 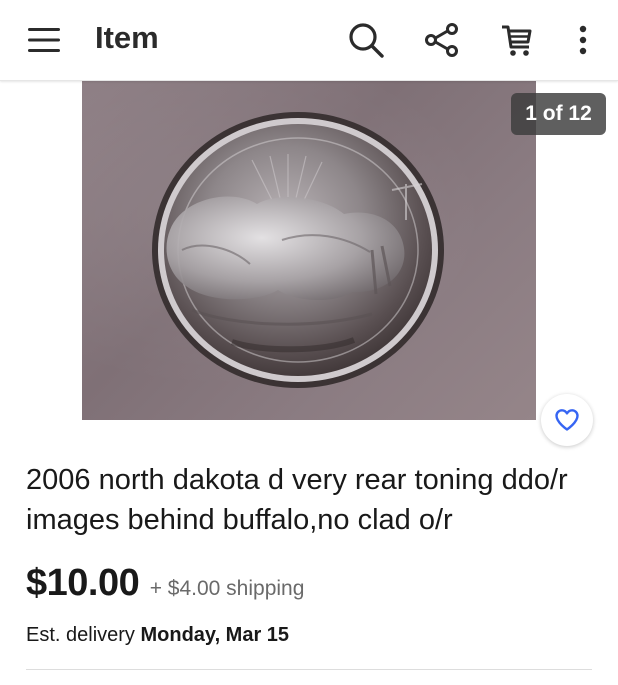 I want to click on heart-icon, so click(x=567, y=420).